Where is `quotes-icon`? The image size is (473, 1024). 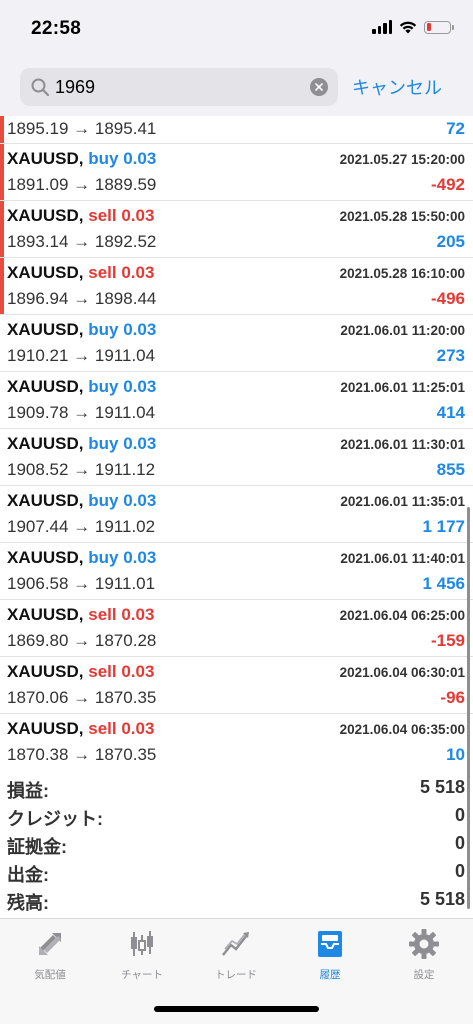
quotes-icon is located at coordinates (50, 944).